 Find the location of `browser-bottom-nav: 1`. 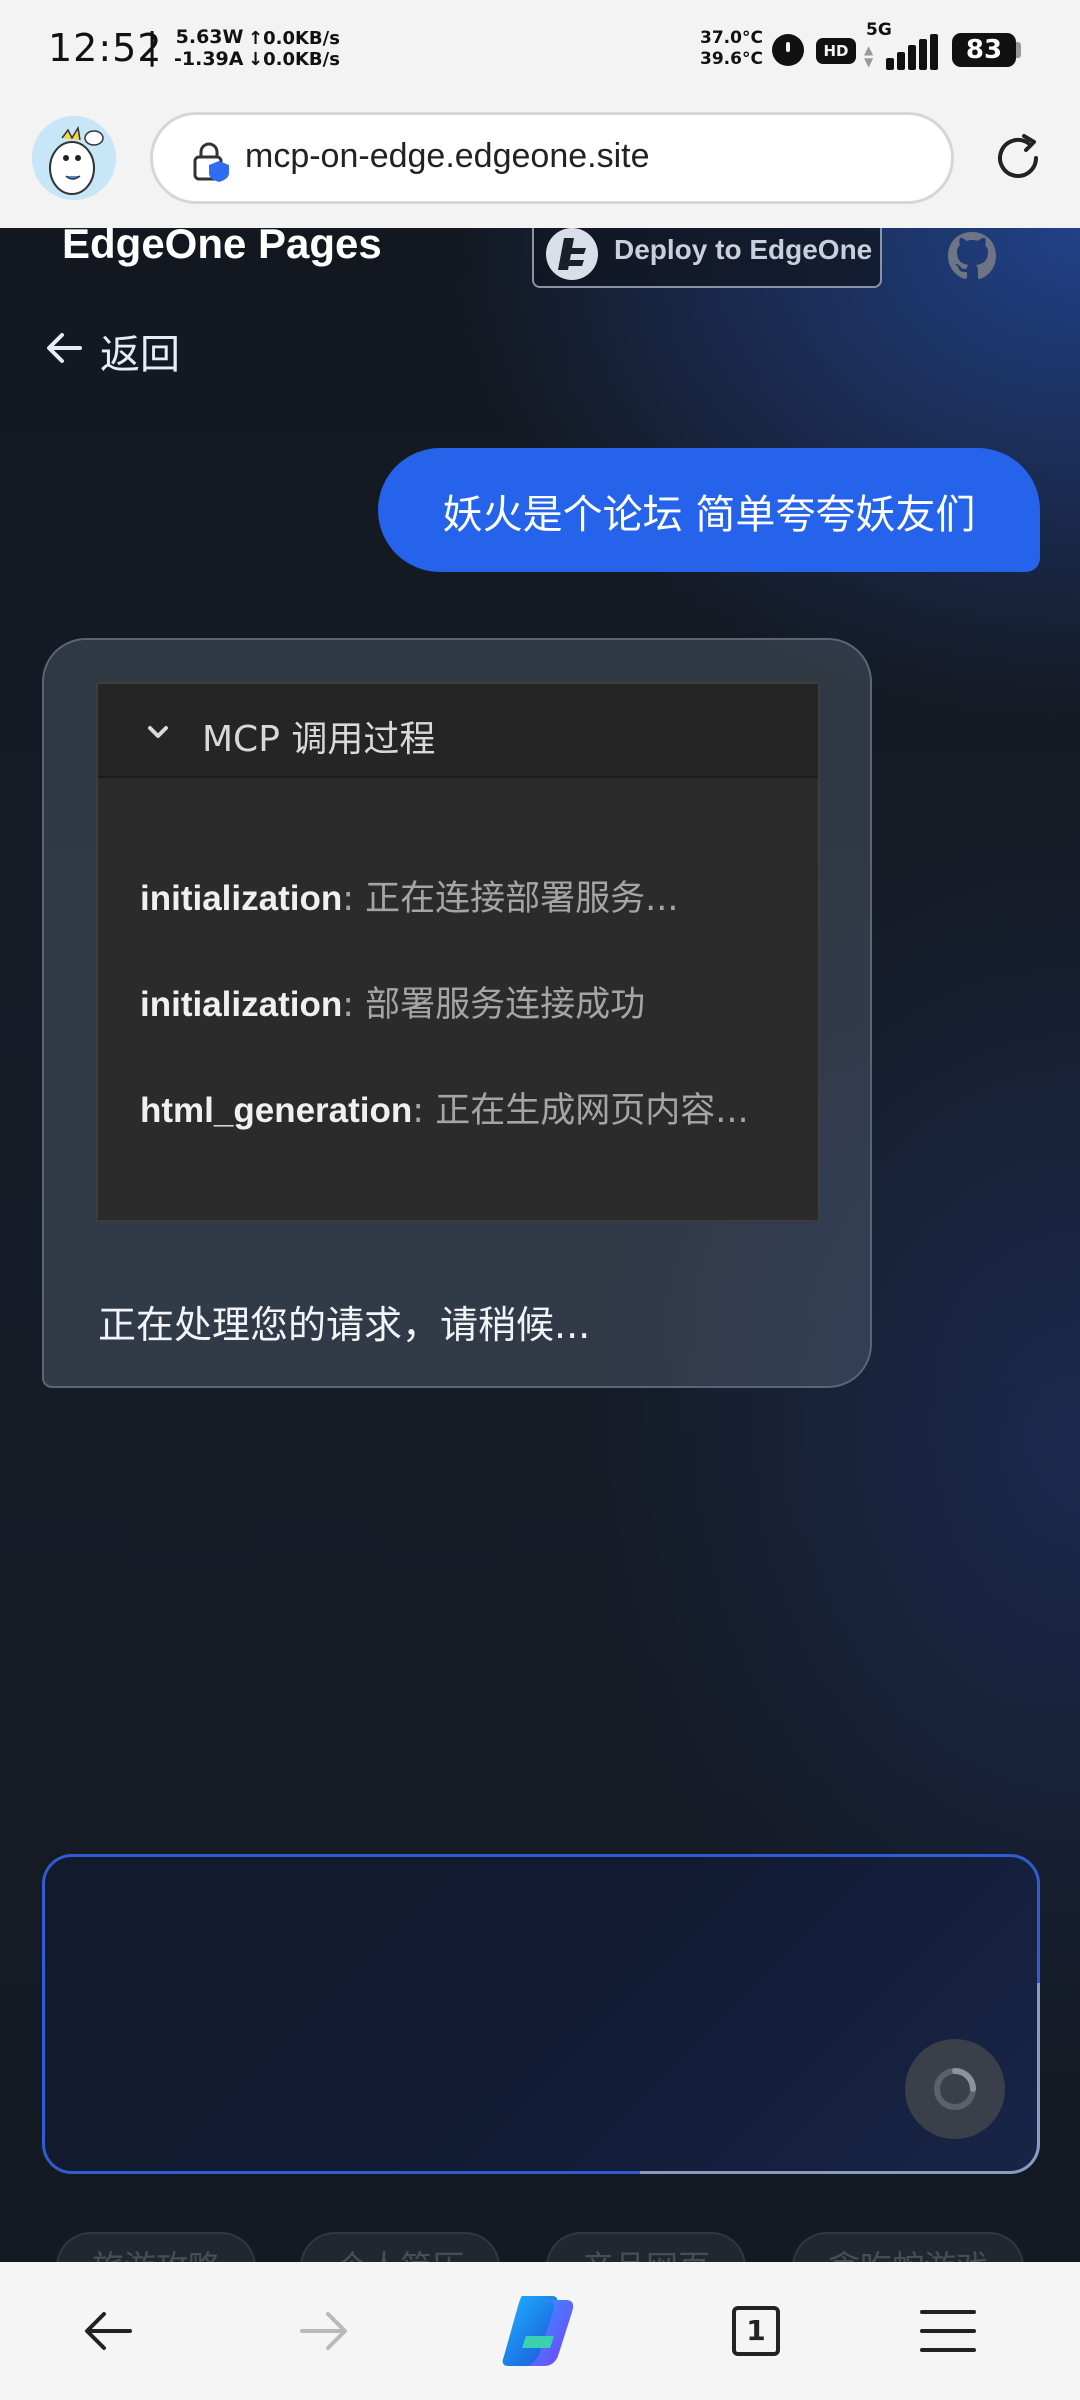

browser-bottom-nav: 1 is located at coordinates (540, 2331).